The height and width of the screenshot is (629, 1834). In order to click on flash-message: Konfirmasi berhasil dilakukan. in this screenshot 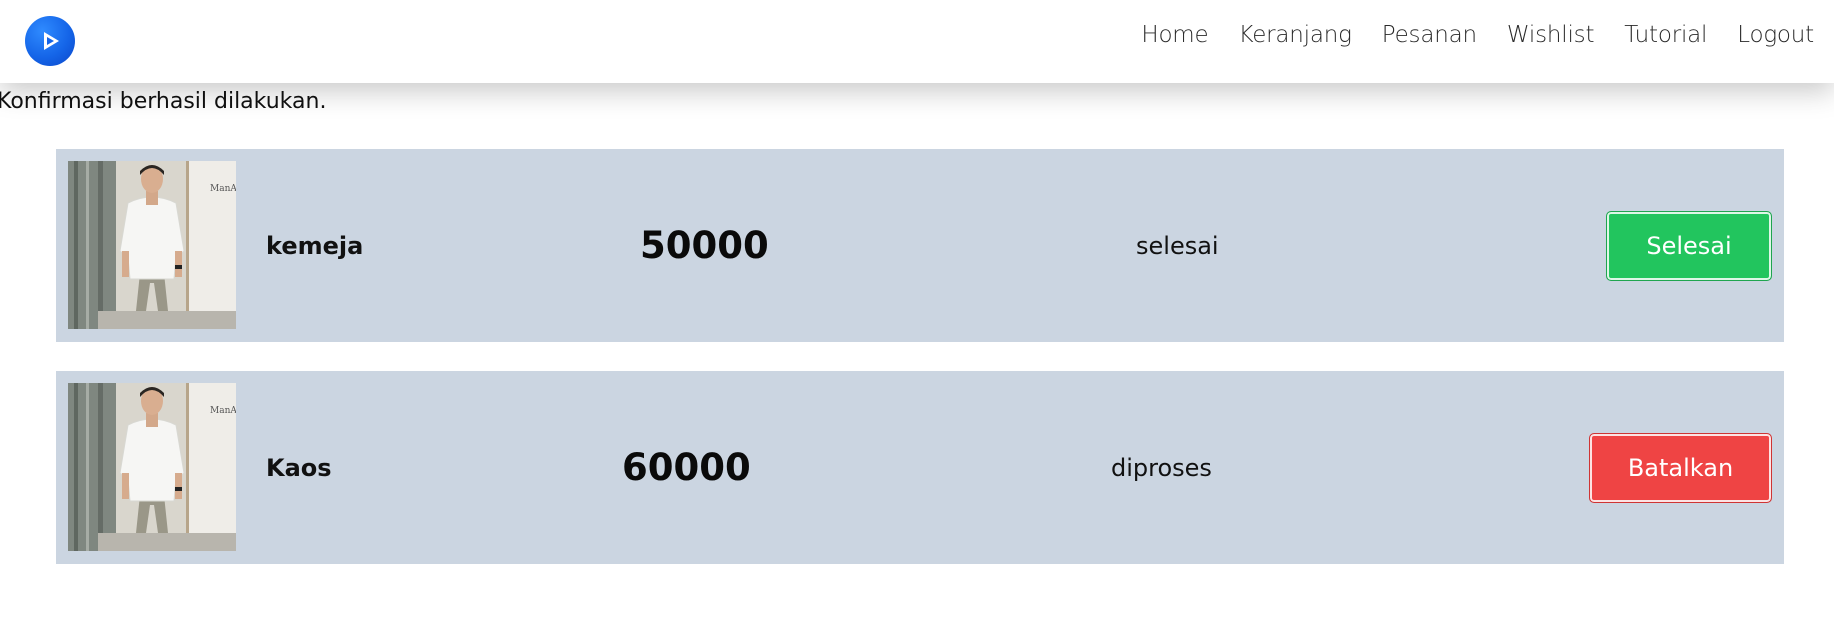, I will do `click(163, 101)`.